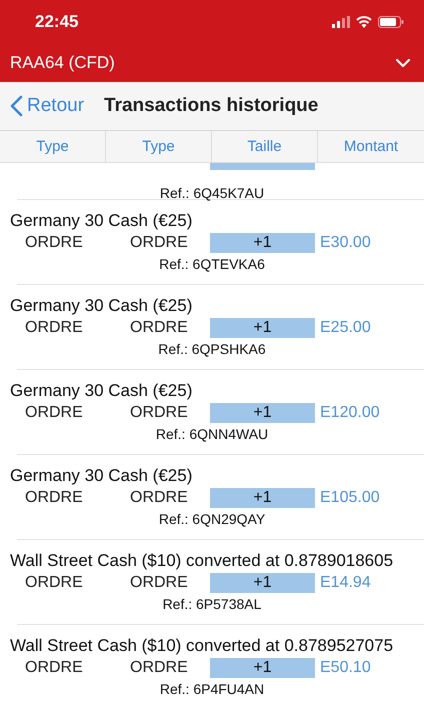 This screenshot has height=709, width=424. Describe the element at coordinates (345, 668) in the screenshot. I see `amount: E50.10` at that location.